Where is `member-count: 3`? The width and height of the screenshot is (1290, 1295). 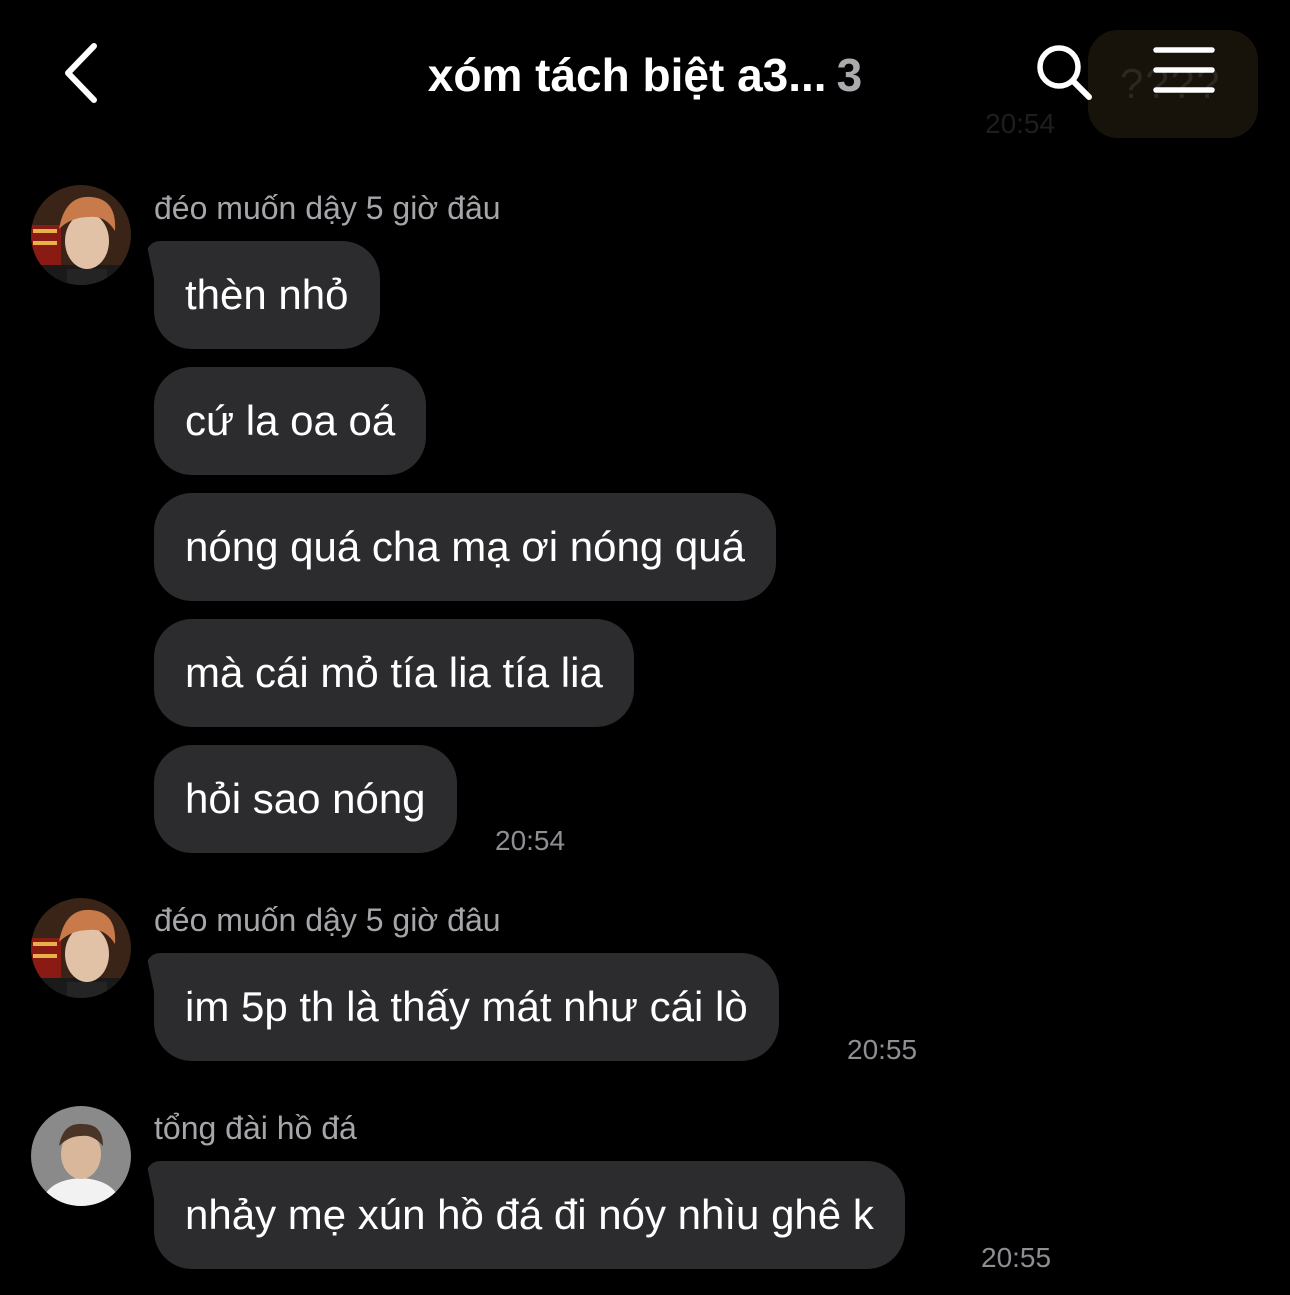
member-count: 3 is located at coordinates (849, 75).